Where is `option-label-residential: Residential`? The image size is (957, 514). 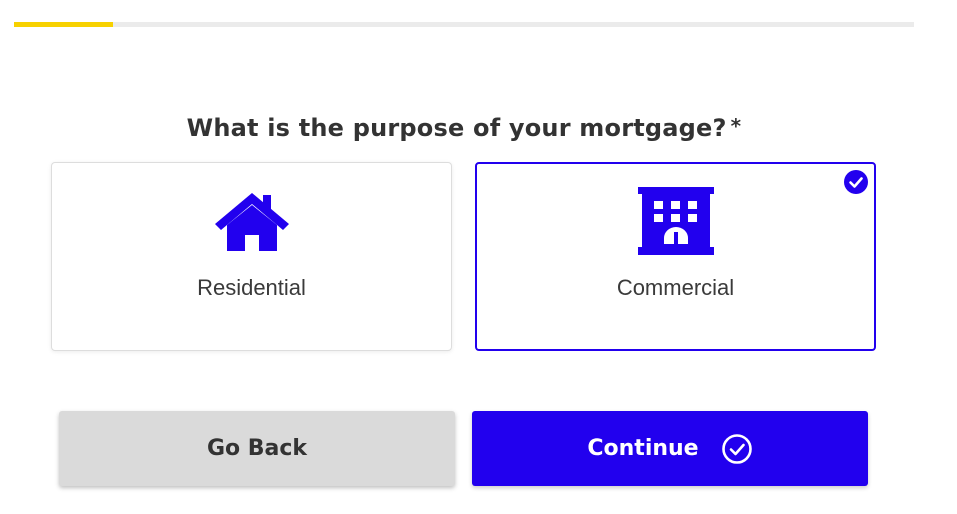
option-label-residential: Residential is located at coordinates (251, 287).